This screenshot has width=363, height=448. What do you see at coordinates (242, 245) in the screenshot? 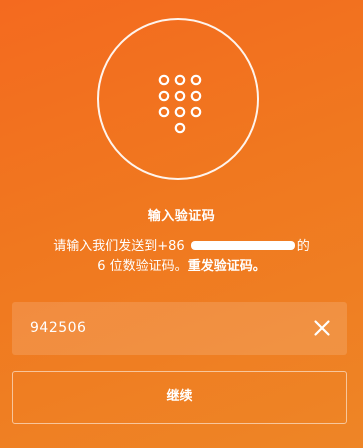
I see `redacted-phone-number` at bounding box center [242, 245].